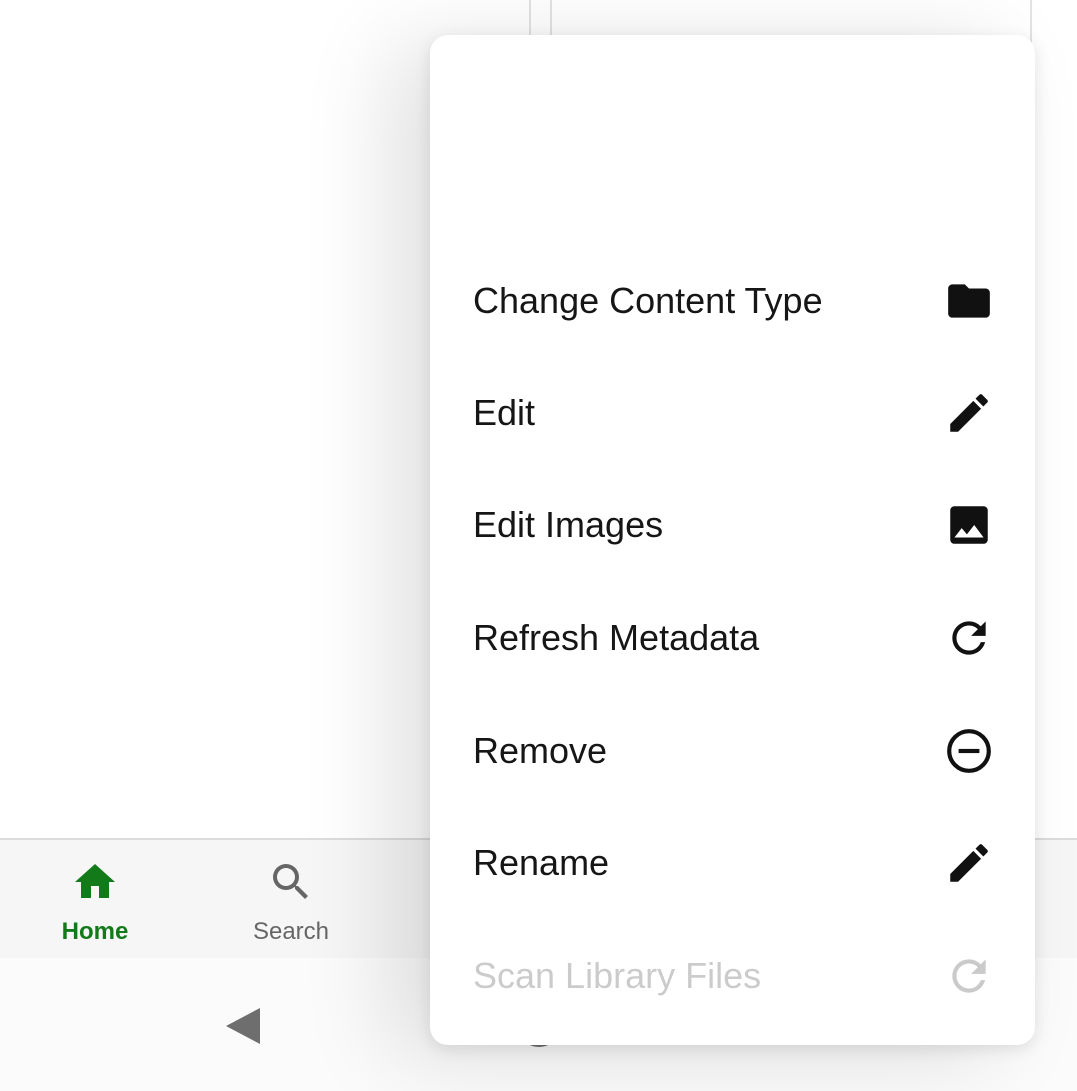 The height and width of the screenshot is (1091, 1077). What do you see at coordinates (732, 751) in the screenshot?
I see `menu-item-remove: Remove` at bounding box center [732, 751].